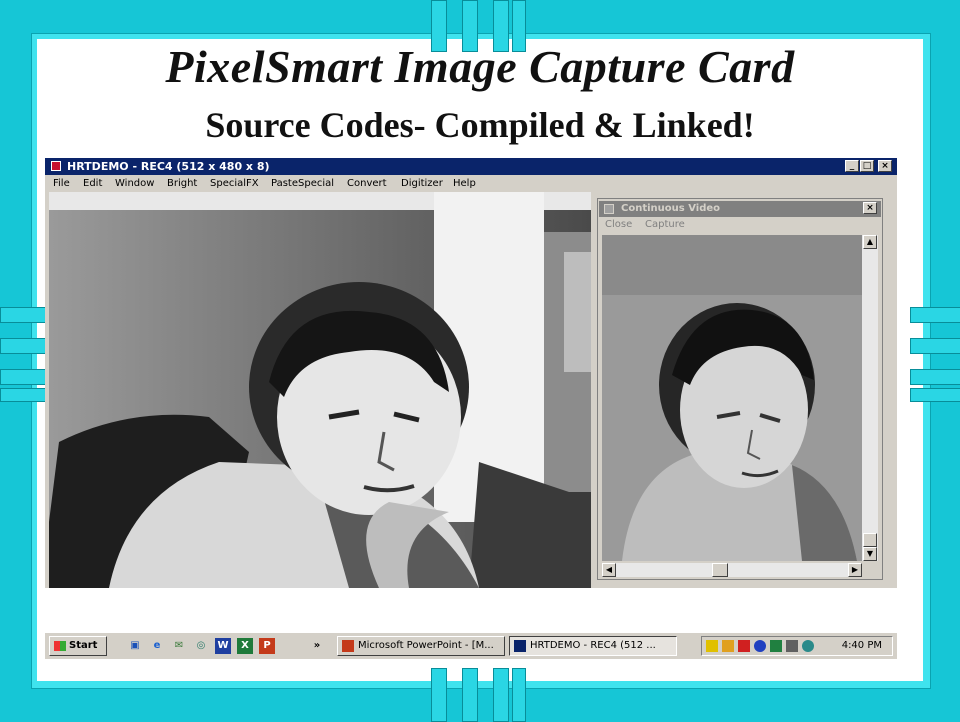 This screenshot has width=960, height=722. Describe the element at coordinates (367, 183) in the screenshot. I see `menu-convert: Convert` at that location.